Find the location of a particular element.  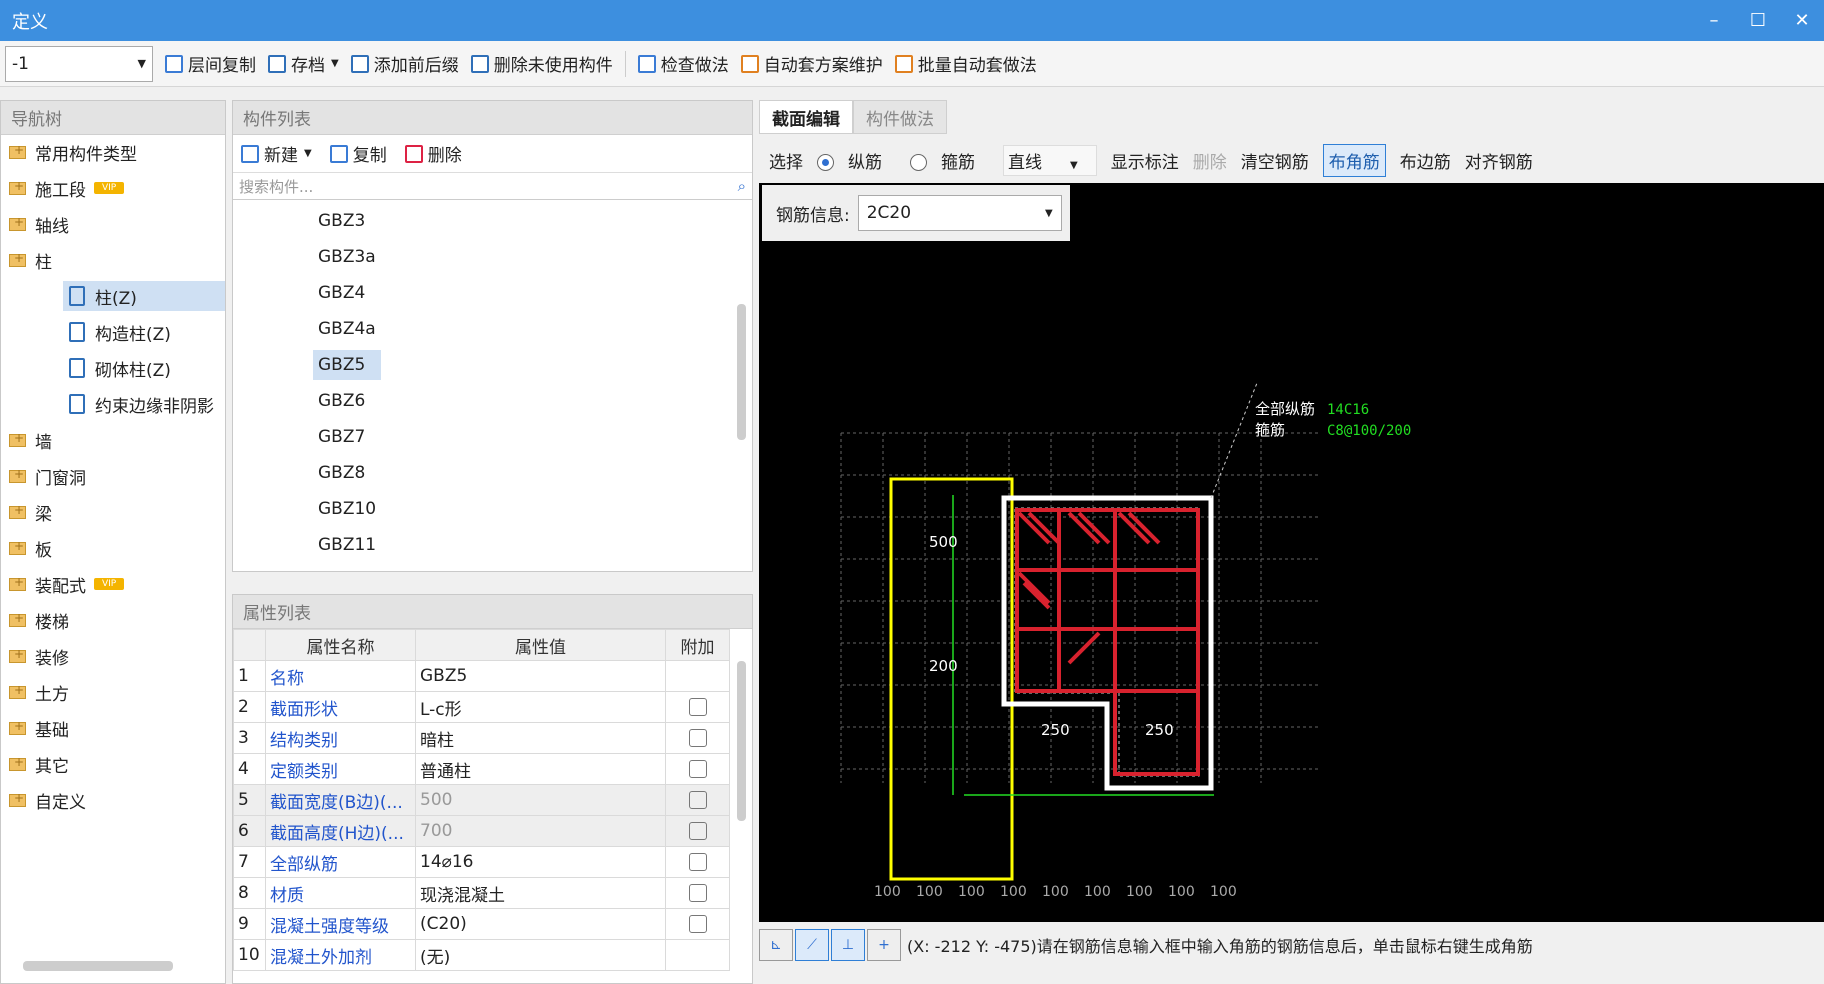

tab-section-edit: 截面编辑 is located at coordinates (806, 117).